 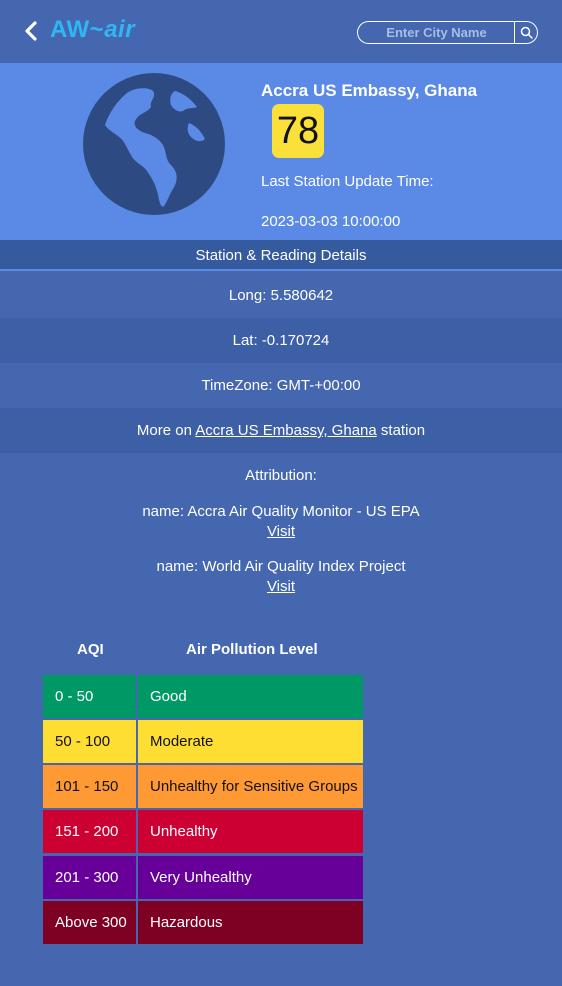 What do you see at coordinates (250, 741) in the screenshot?
I see `legend-level-cell: Moderate` at bounding box center [250, 741].